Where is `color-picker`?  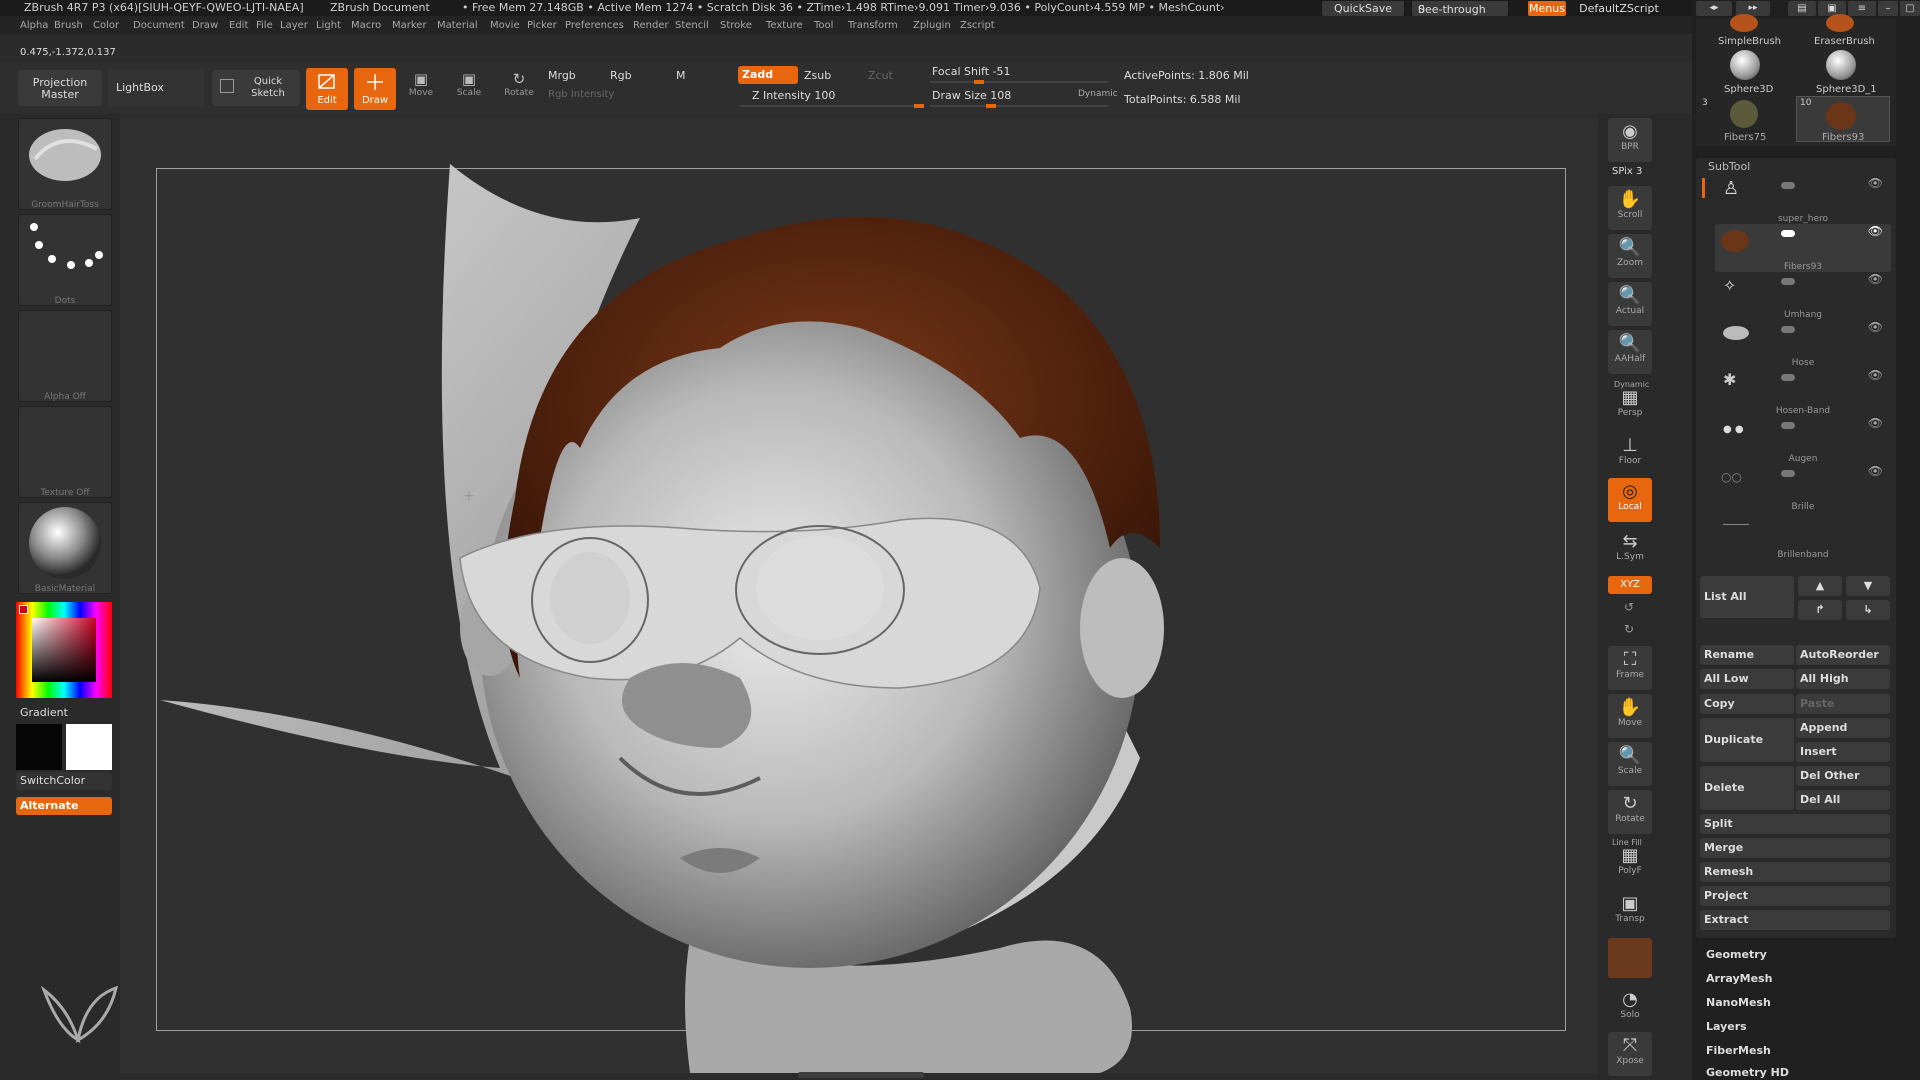 color-picker is located at coordinates (64, 650).